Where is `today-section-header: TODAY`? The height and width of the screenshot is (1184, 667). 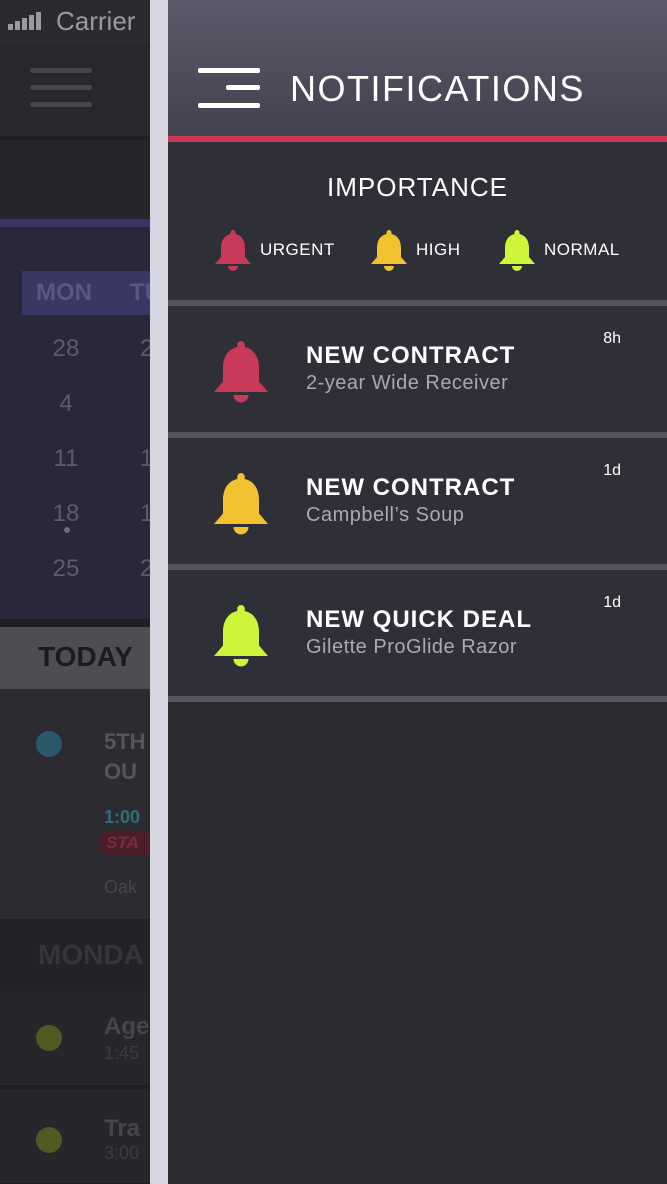 today-section-header: TODAY is located at coordinates (75, 658).